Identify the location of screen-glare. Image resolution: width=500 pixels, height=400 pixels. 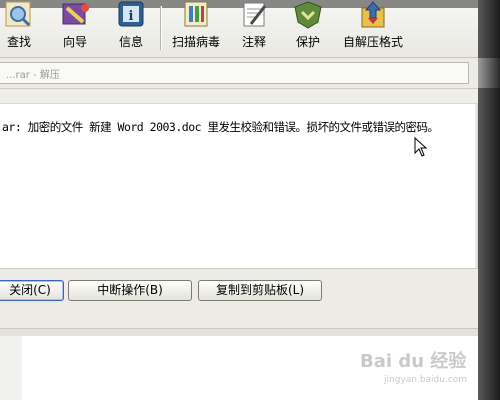
(489, 73).